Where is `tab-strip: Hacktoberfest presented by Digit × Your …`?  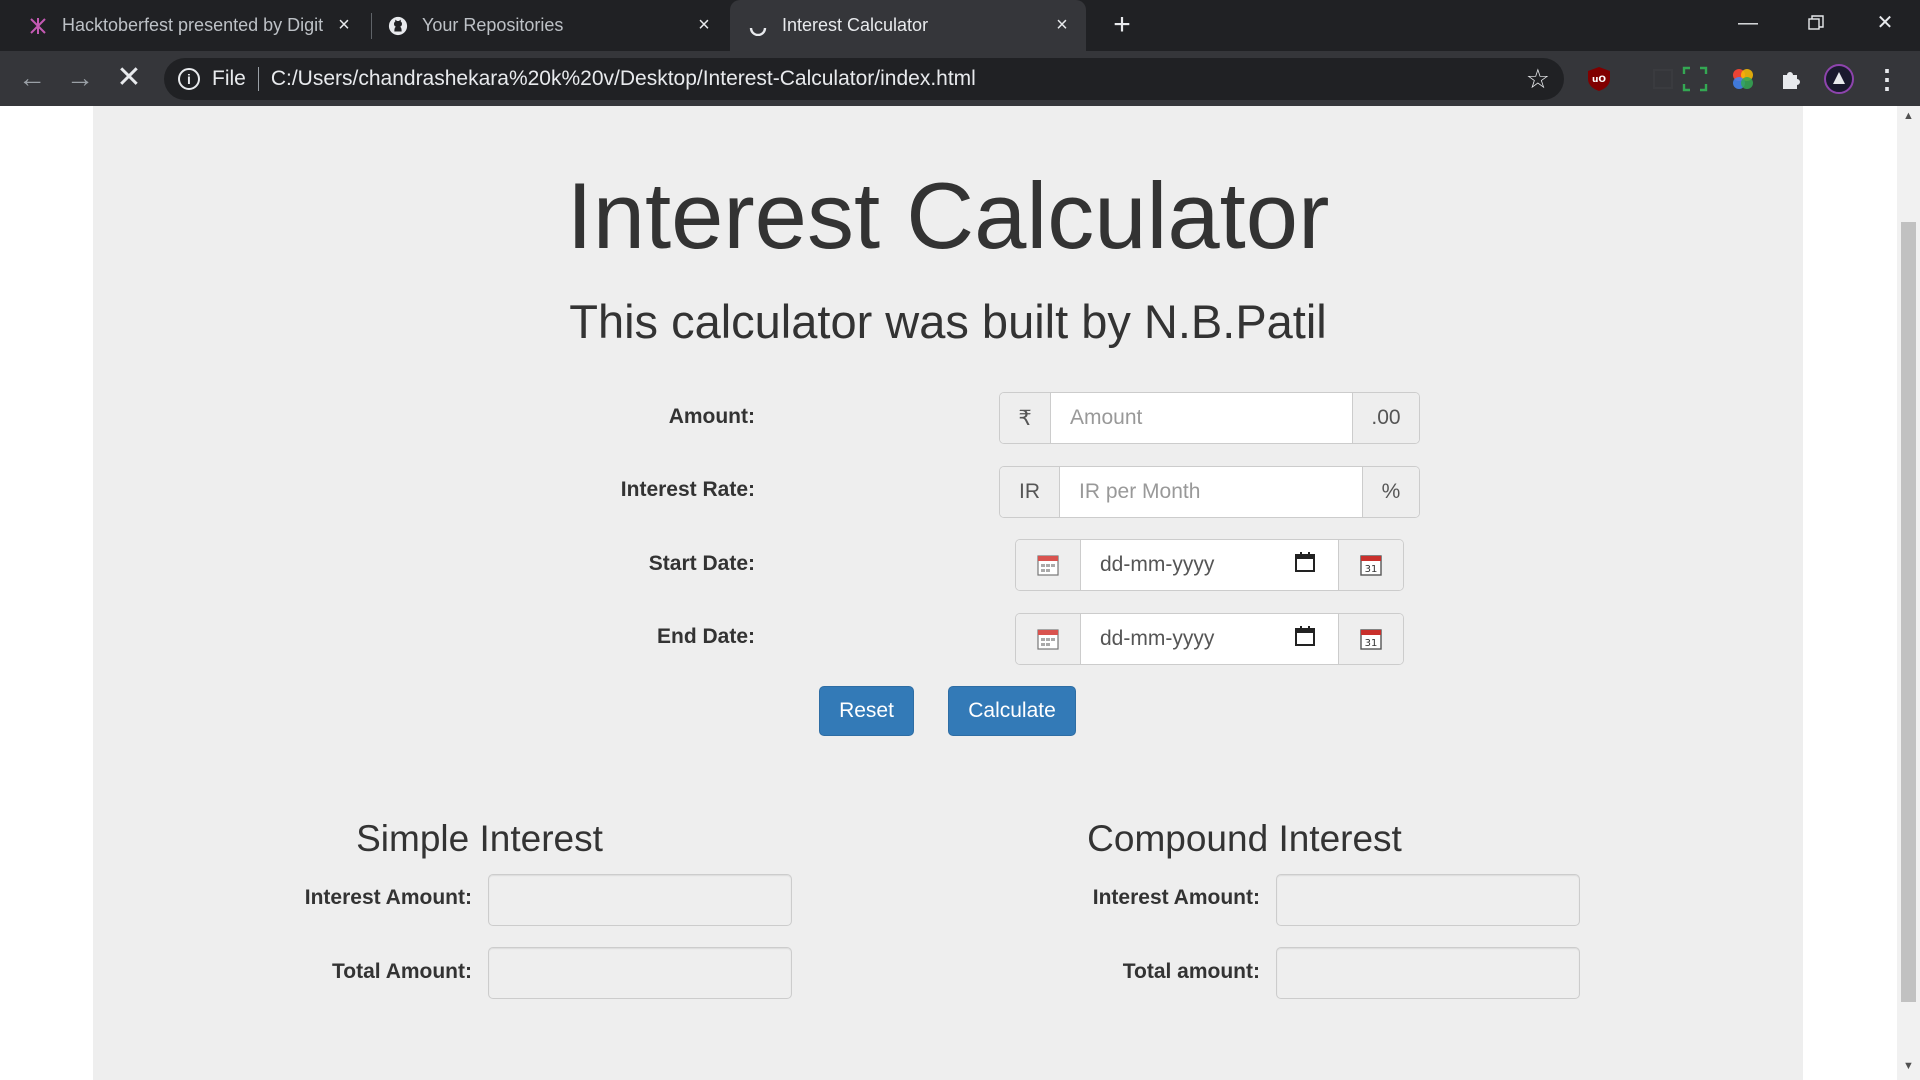
tab-strip: Hacktoberfest presented by Digit × Your … is located at coordinates (960, 25).